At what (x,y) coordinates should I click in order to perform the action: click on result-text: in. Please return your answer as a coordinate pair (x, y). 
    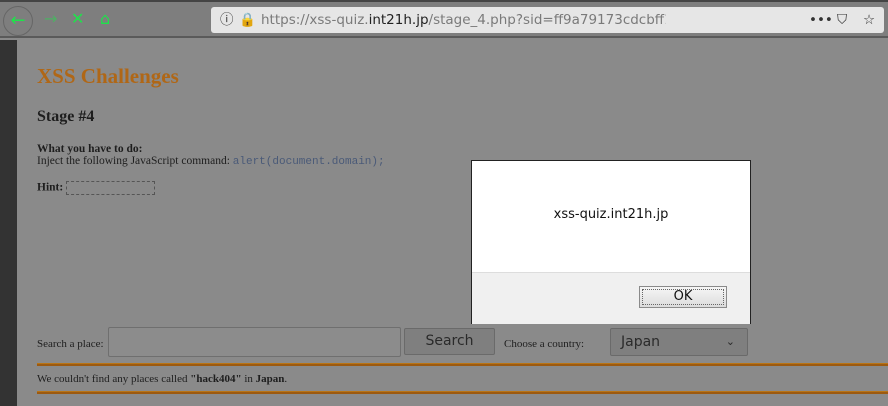
    Looking at the image, I should click on (248, 379).